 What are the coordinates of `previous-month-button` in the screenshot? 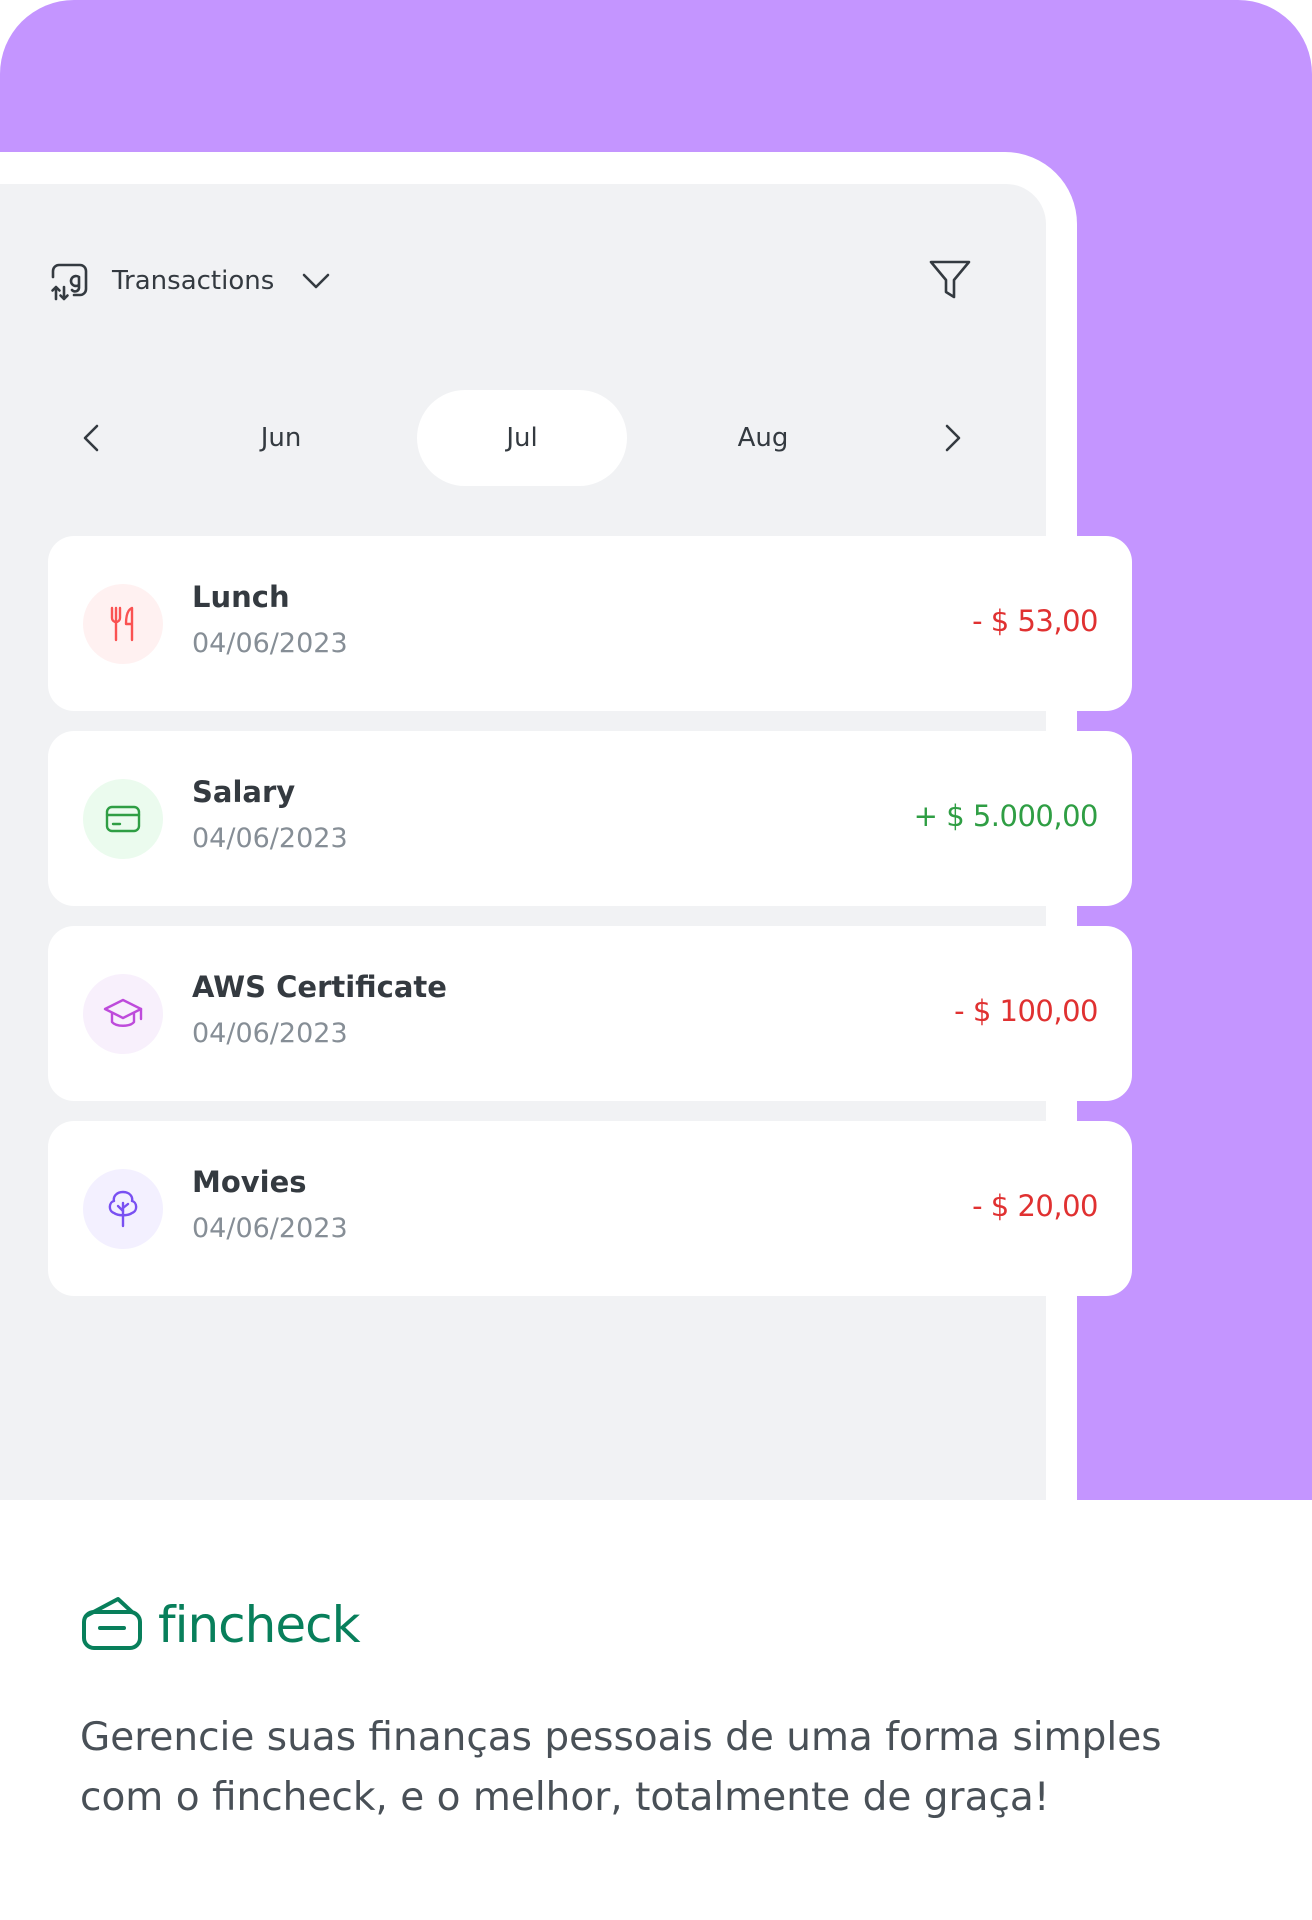 It's located at (92, 440).